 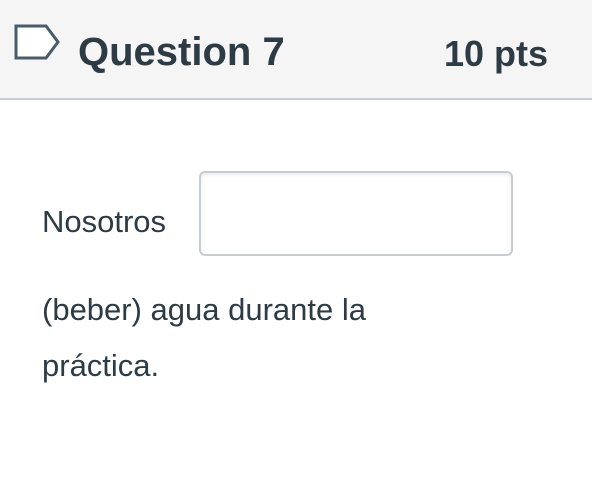 What do you see at coordinates (356, 213) in the screenshot?
I see `answer-input` at bounding box center [356, 213].